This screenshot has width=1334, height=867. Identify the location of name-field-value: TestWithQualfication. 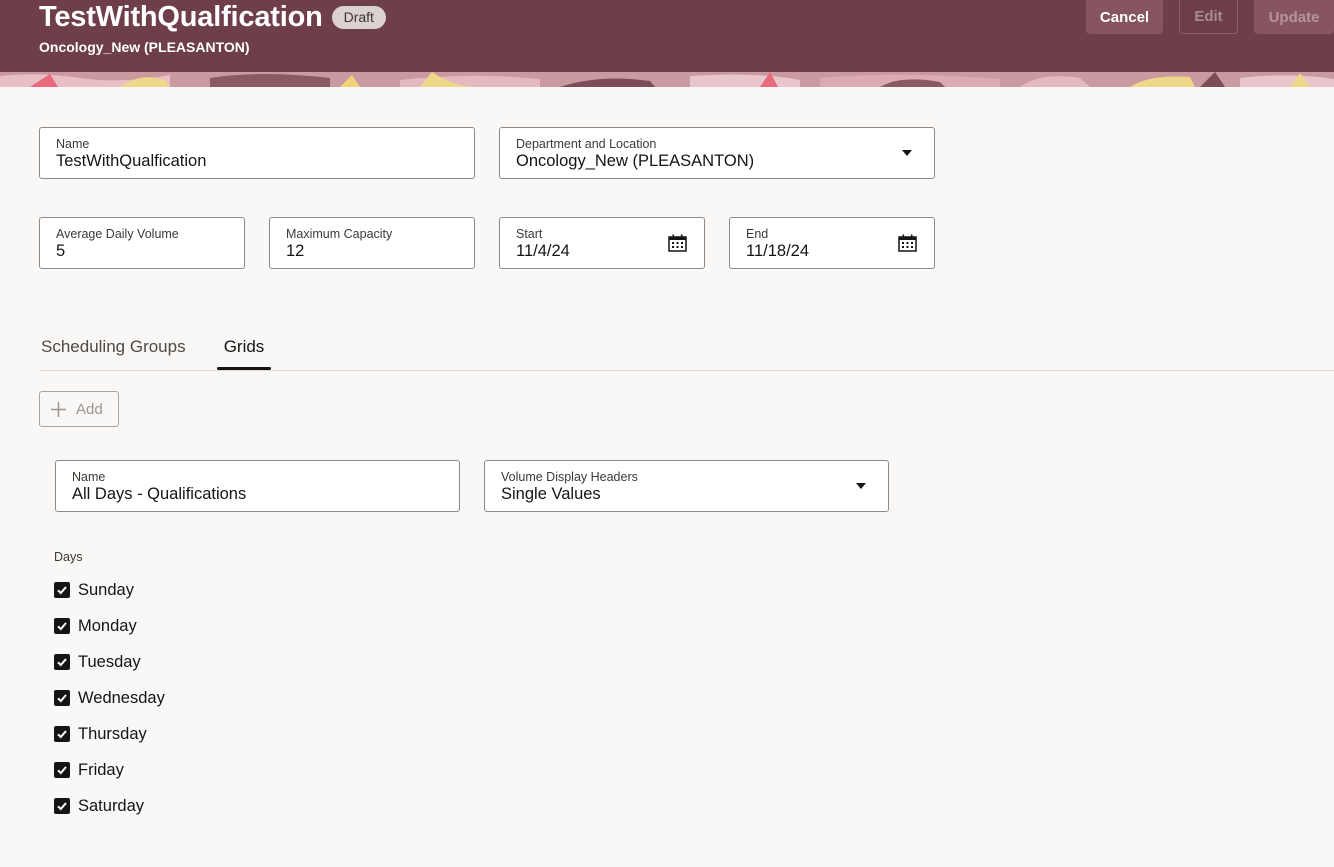
(131, 161).